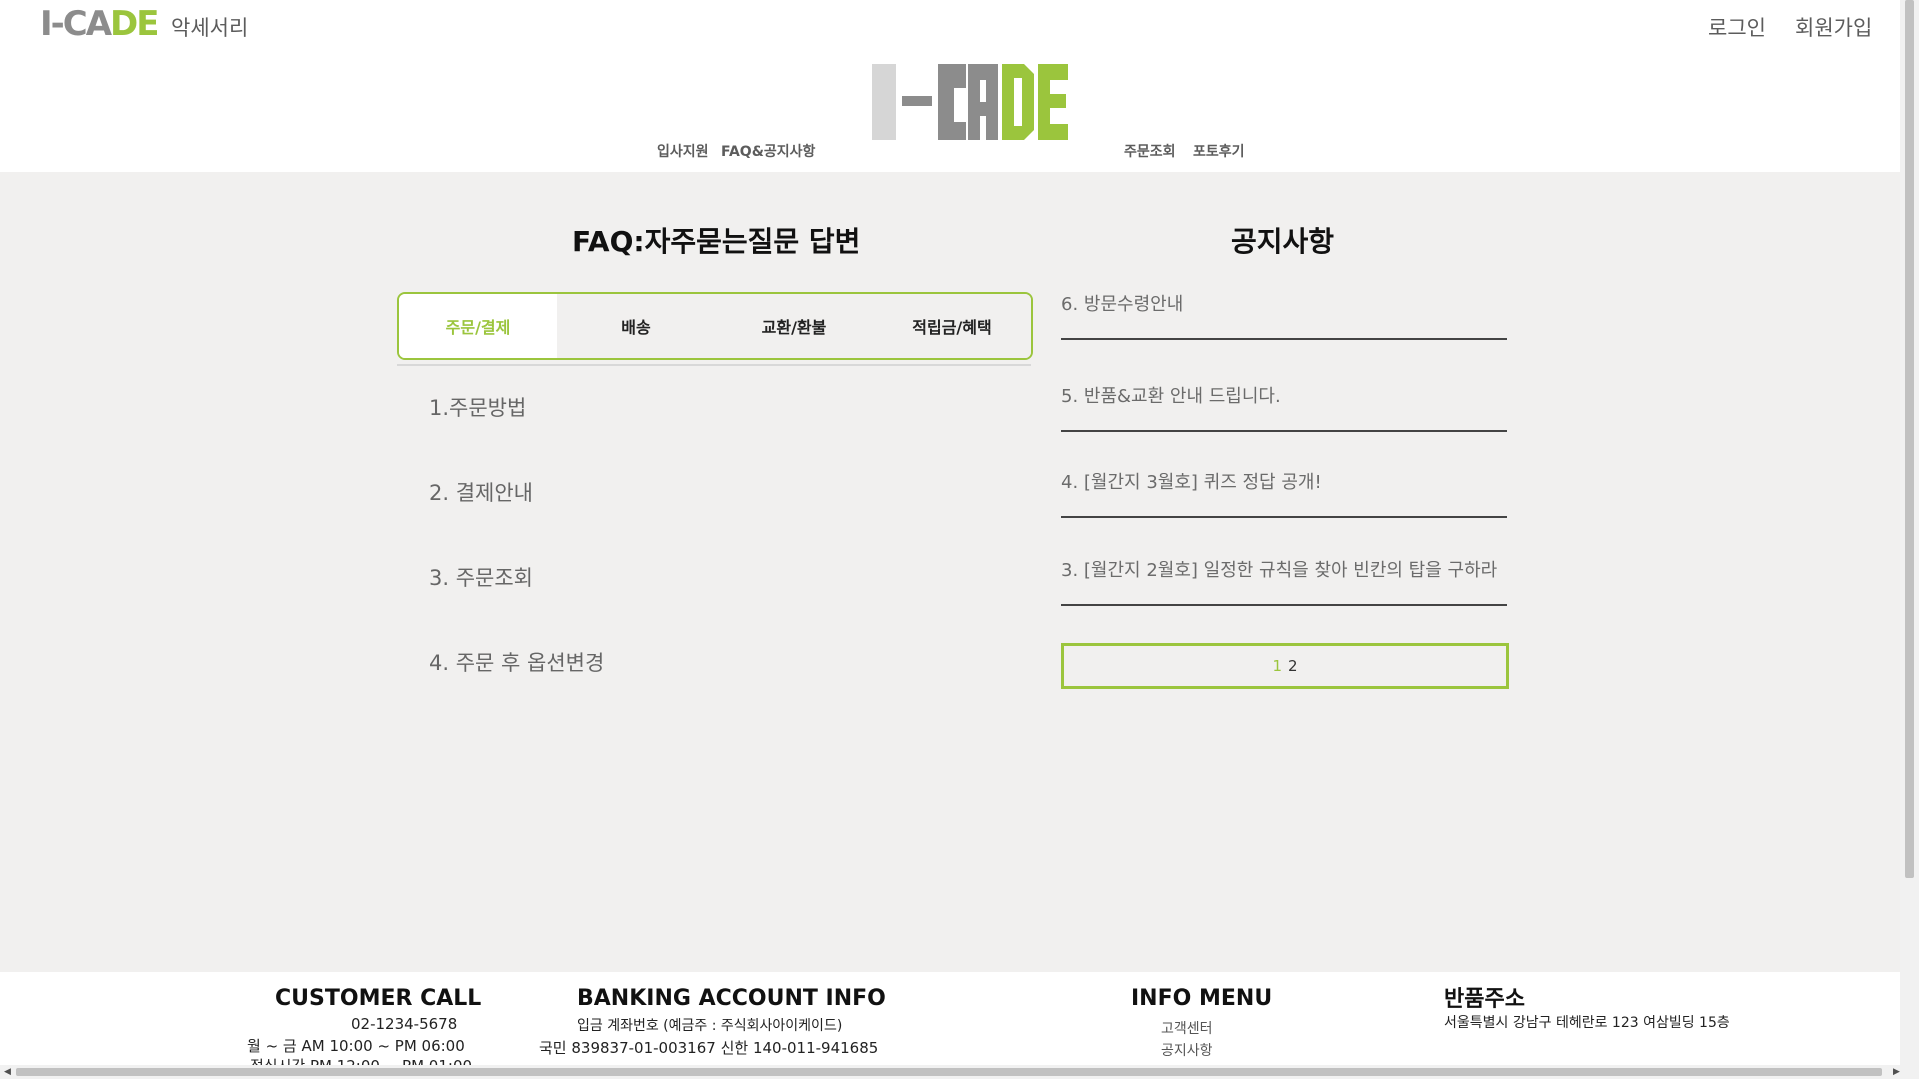 The image size is (1919, 1079). Describe the element at coordinates (209, 27) in the screenshot. I see `category-link: 악세서리` at that location.